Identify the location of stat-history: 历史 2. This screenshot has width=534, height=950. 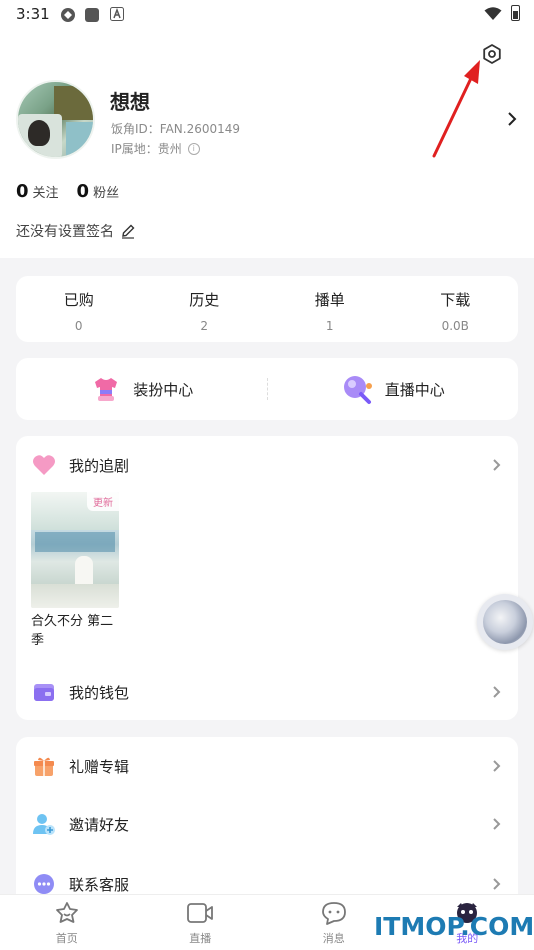
(205, 309).